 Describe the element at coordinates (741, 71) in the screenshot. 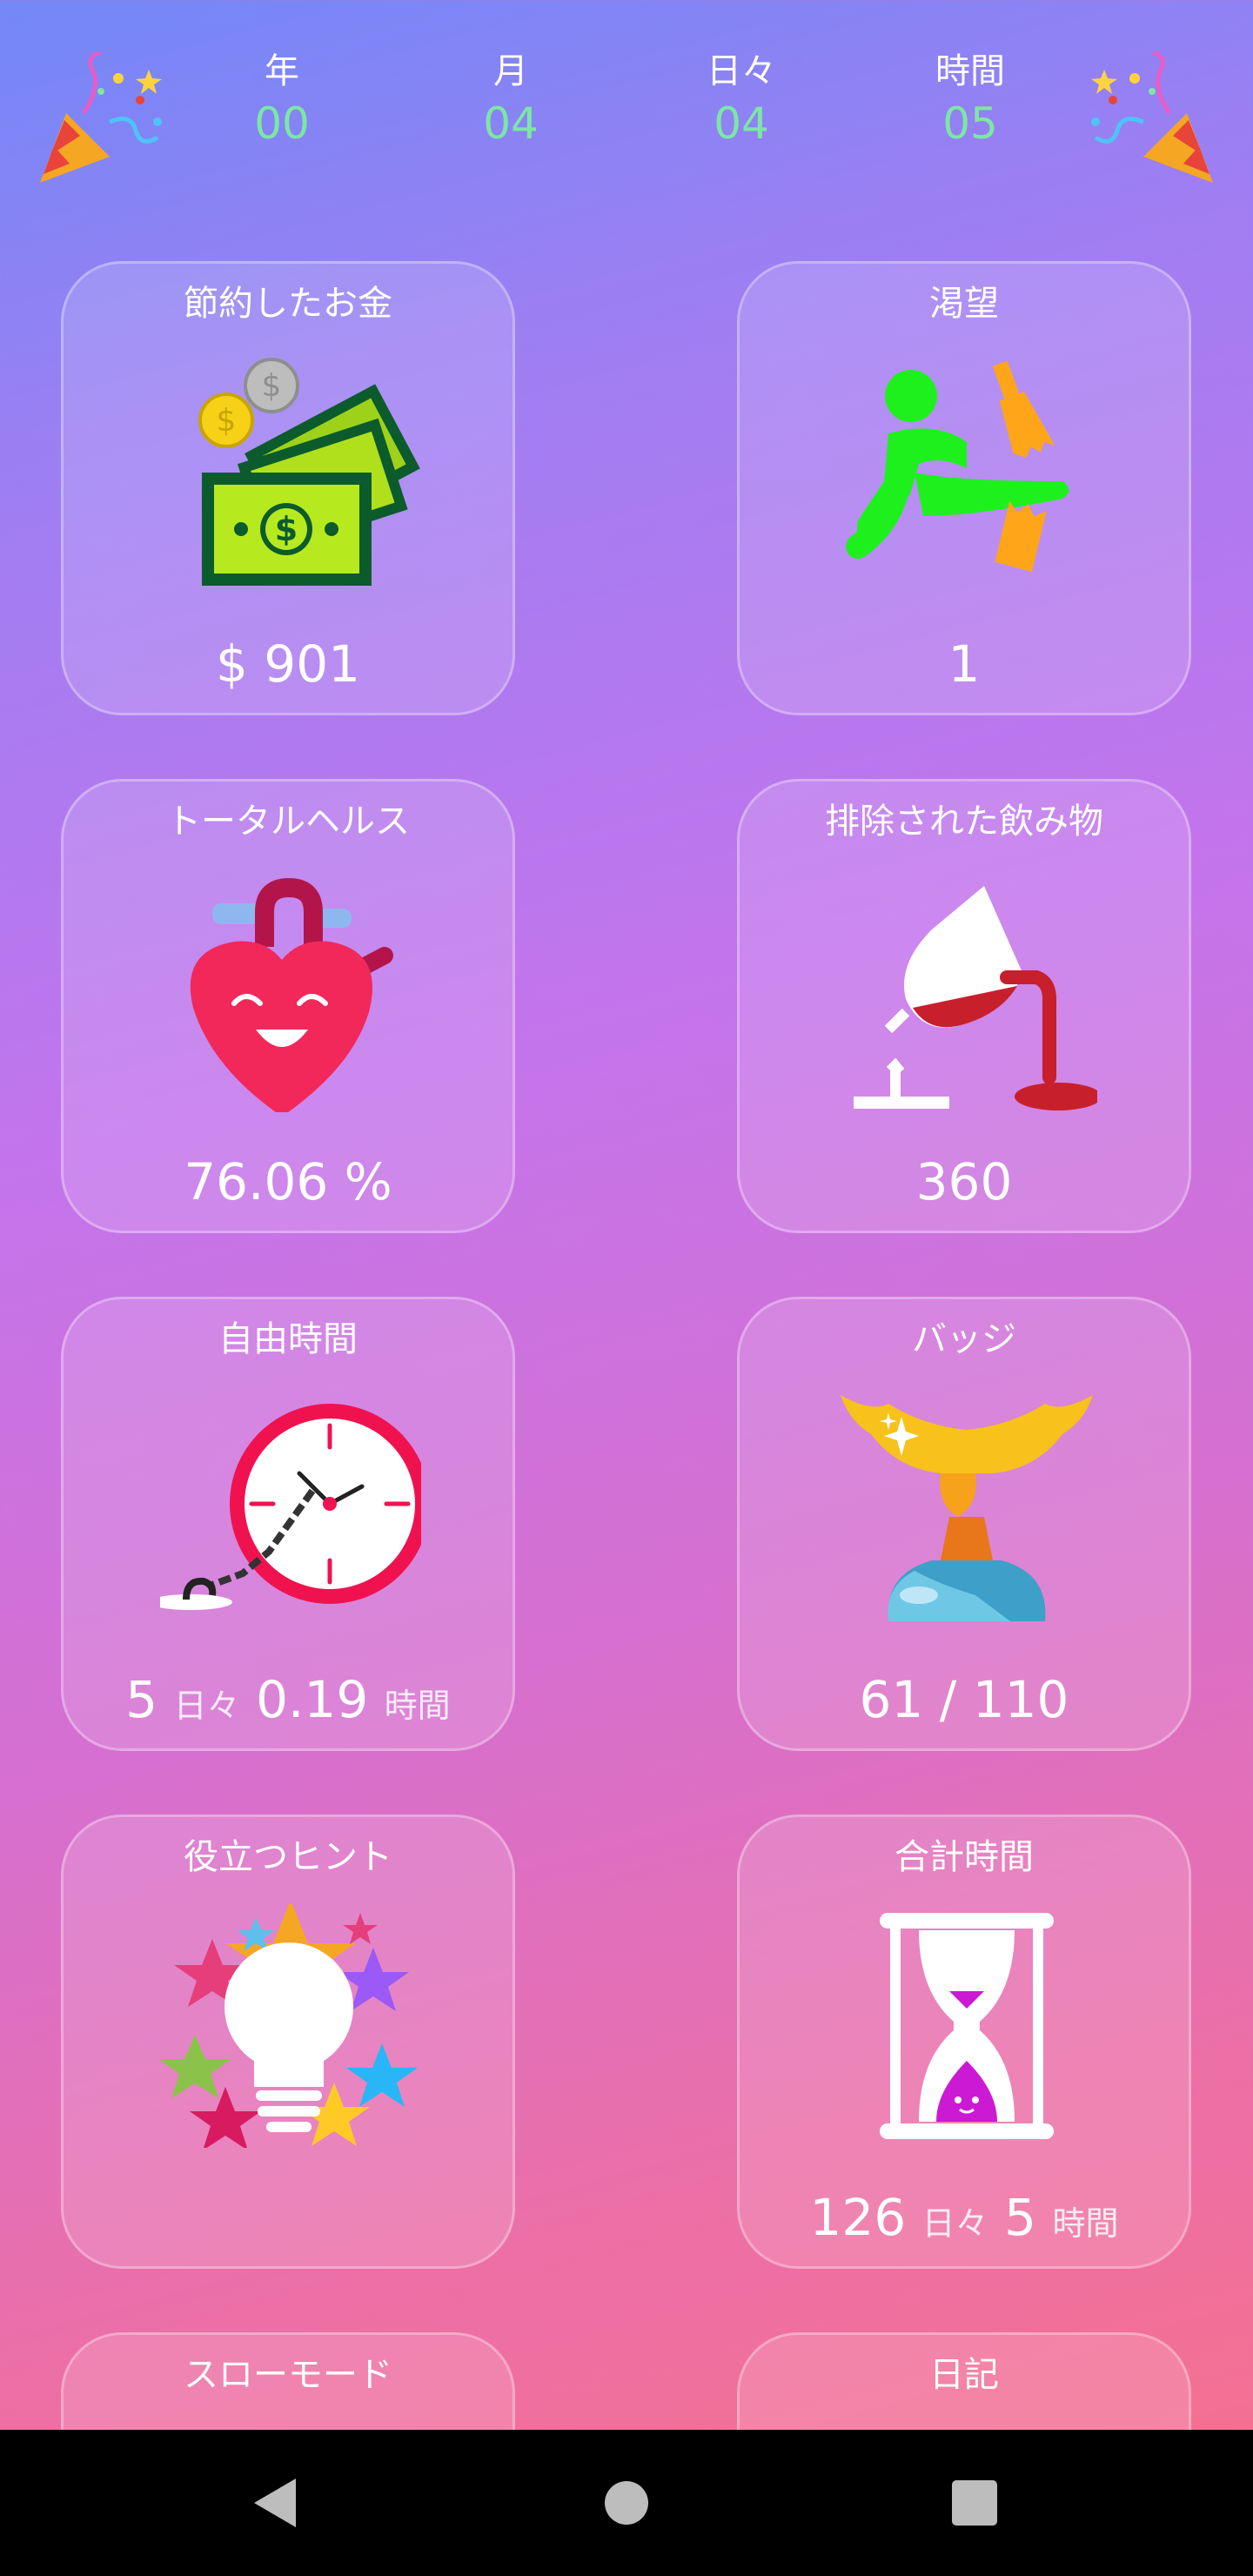

I see `counter-label: 日々` at that location.